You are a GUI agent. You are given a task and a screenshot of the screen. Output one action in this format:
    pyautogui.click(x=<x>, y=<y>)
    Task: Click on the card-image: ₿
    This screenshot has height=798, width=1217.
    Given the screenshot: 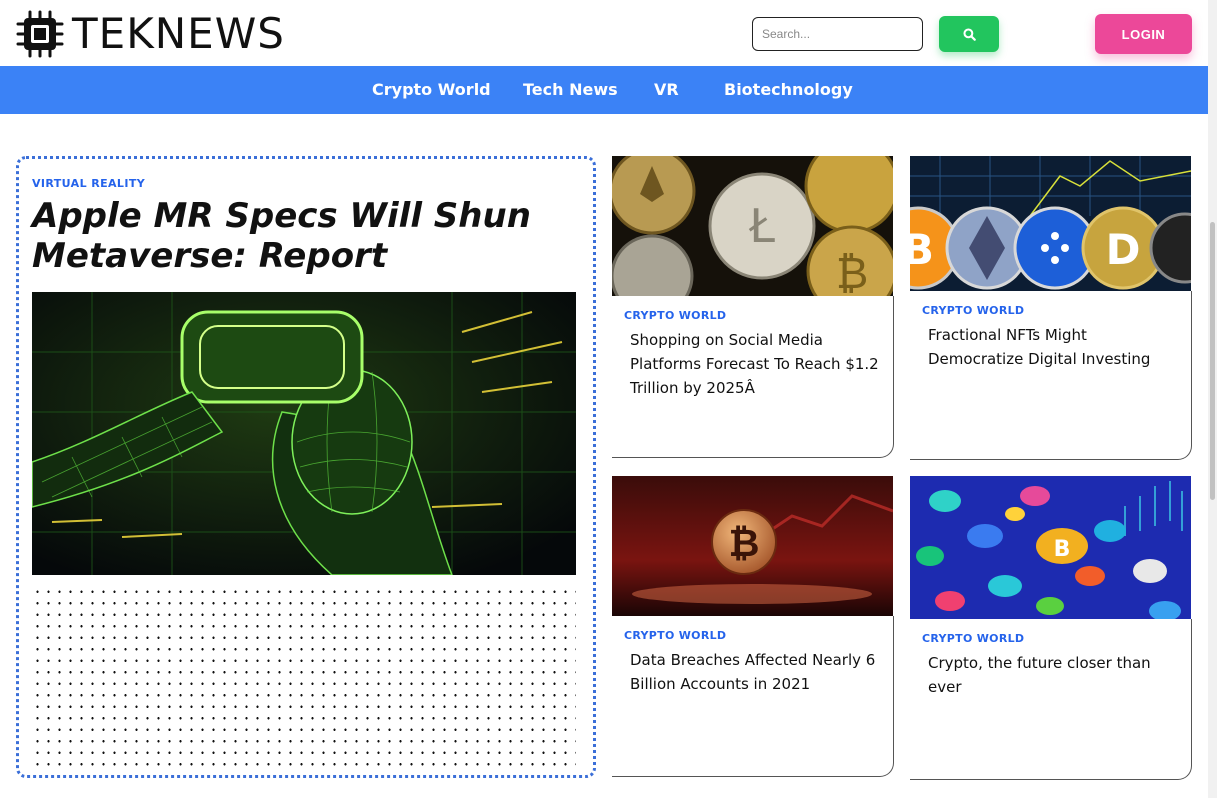 What is the action you would take?
    pyautogui.click(x=752, y=546)
    